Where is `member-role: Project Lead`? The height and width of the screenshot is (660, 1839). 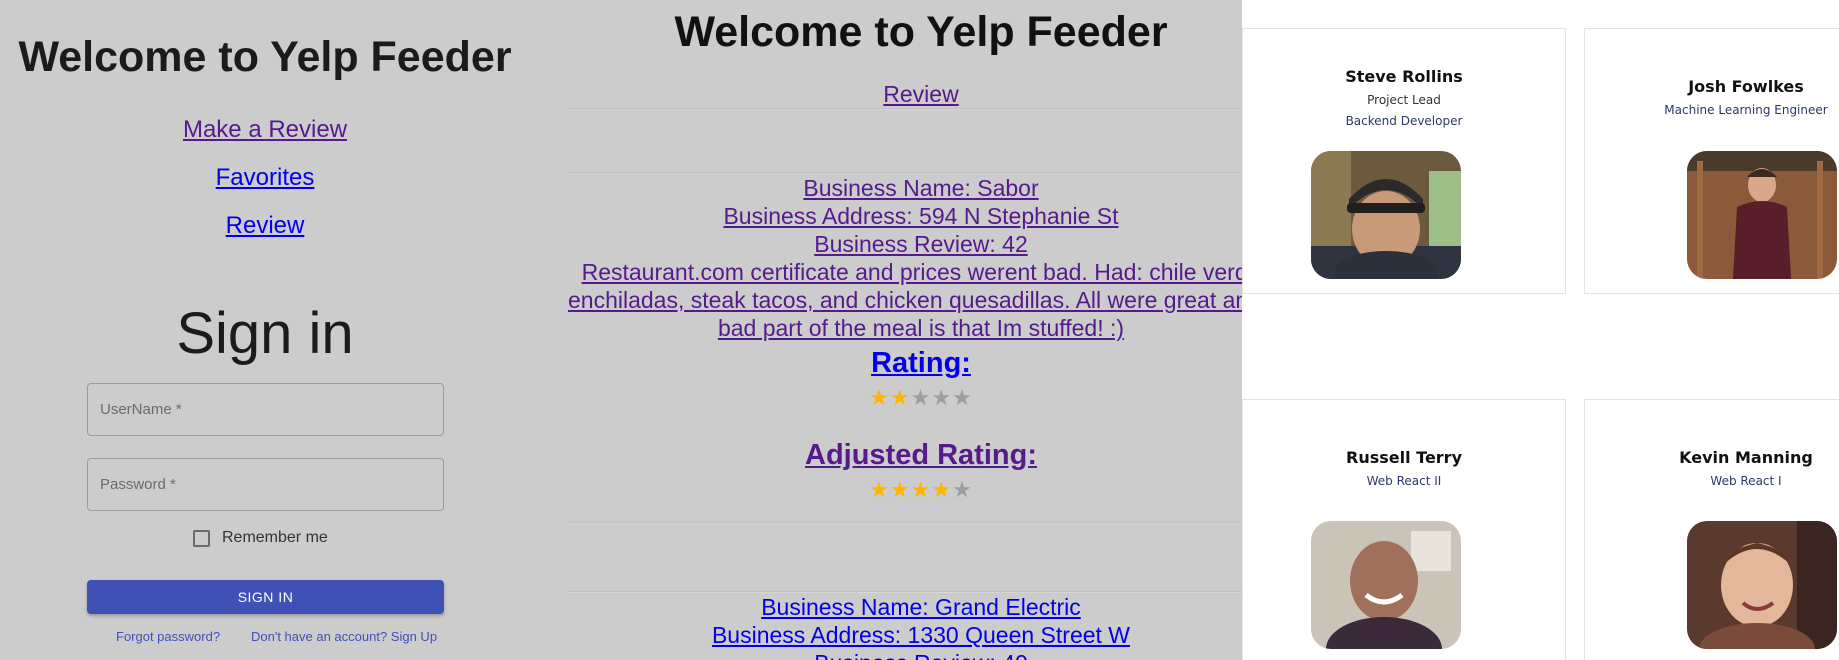
member-role: Project Lead is located at coordinates (1404, 100).